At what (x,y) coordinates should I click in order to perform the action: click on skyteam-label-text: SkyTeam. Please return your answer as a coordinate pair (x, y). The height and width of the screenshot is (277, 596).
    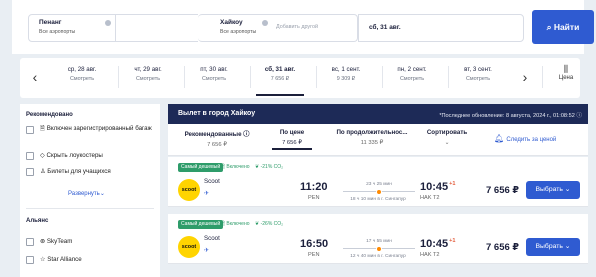
    Looking at the image, I should click on (59, 241).